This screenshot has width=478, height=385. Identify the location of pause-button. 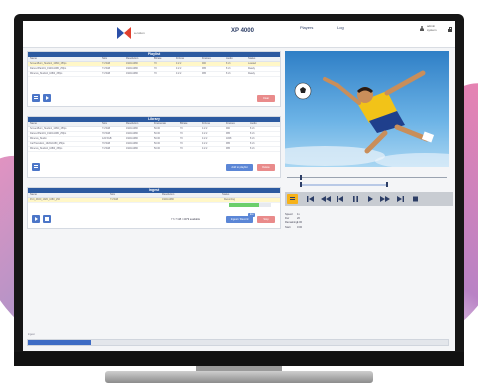
(355, 199).